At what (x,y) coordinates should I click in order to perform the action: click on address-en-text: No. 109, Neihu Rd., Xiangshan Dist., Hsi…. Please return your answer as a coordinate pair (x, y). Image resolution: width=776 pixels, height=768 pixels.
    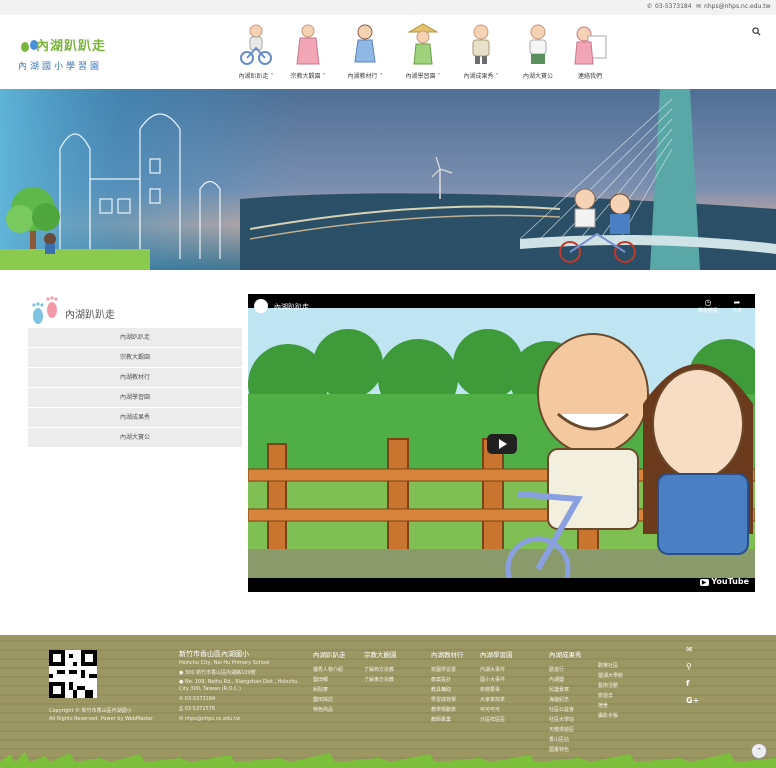
    Looking at the image, I should click on (241, 682).